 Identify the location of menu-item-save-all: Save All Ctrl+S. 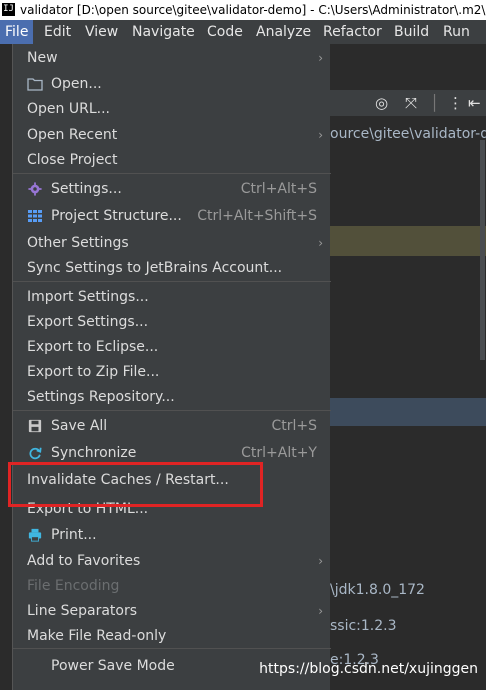
(172, 426).